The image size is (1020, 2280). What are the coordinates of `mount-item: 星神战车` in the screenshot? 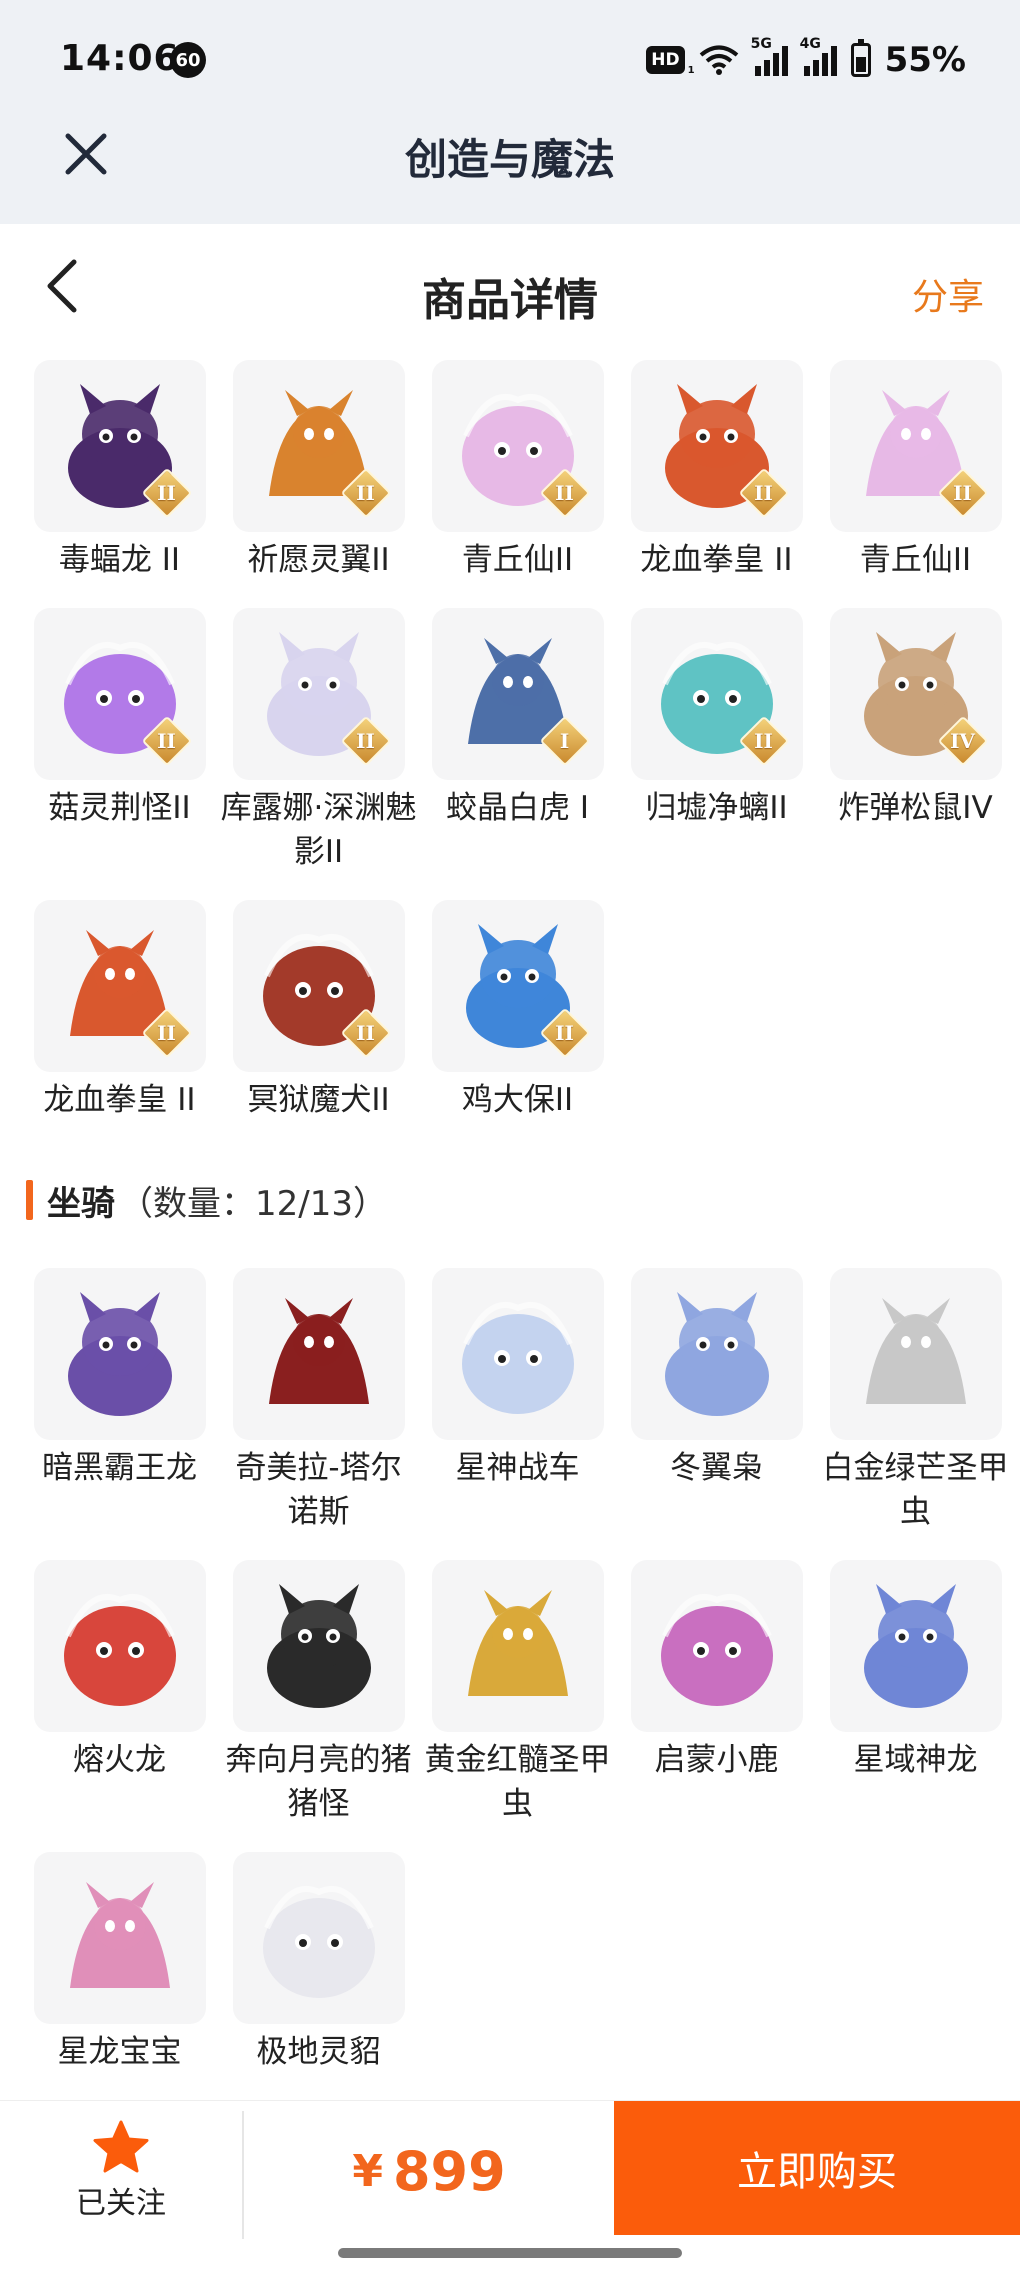 It's located at (517, 1401).